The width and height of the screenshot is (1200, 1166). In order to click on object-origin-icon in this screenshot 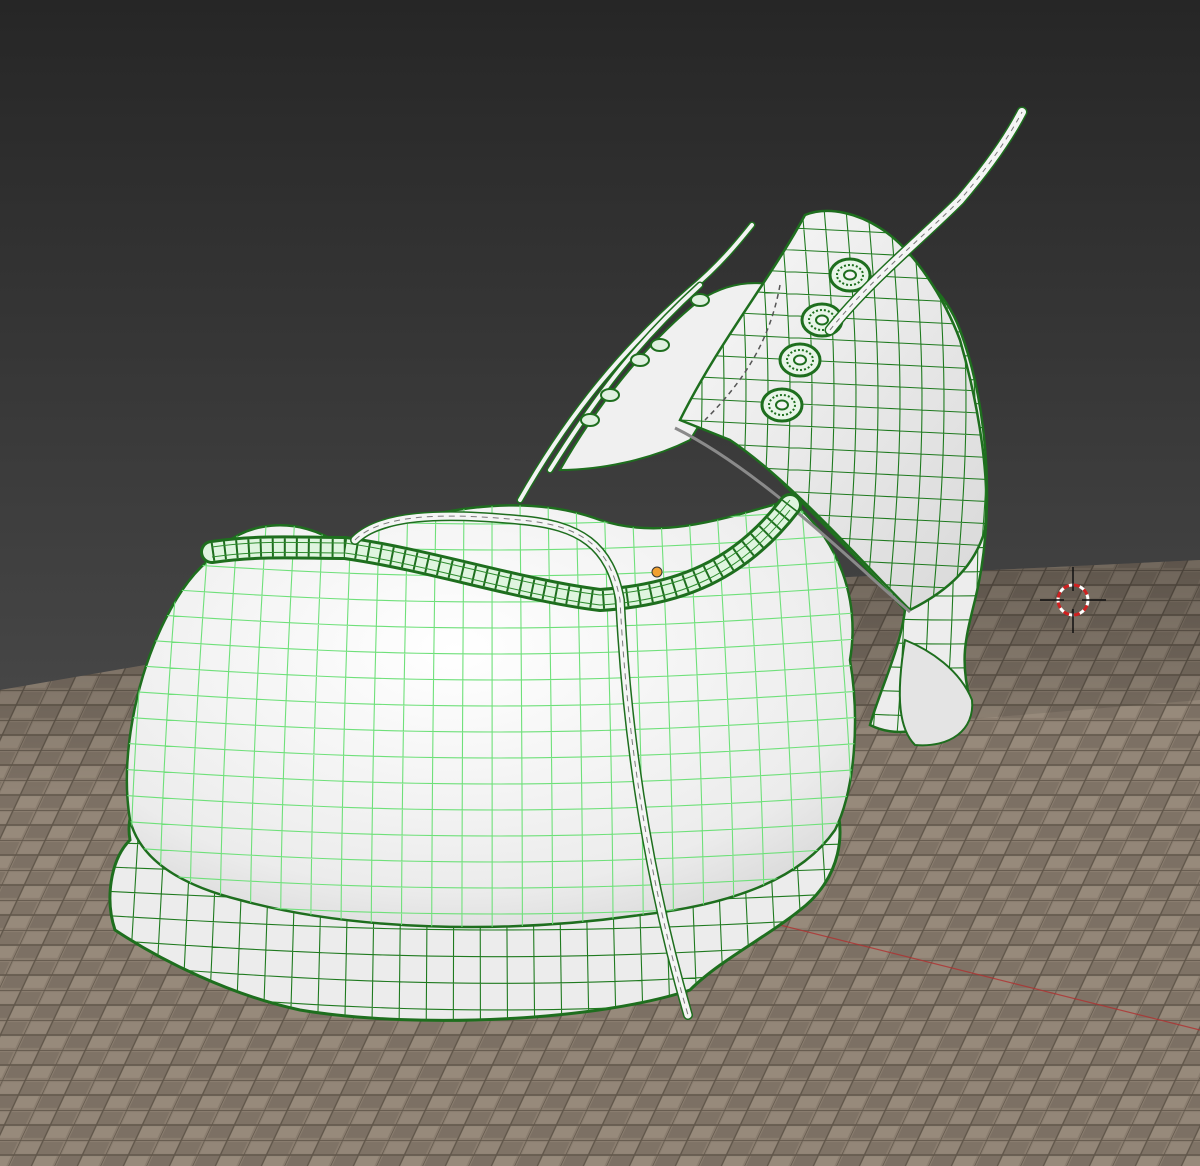, I will do `click(657, 572)`.